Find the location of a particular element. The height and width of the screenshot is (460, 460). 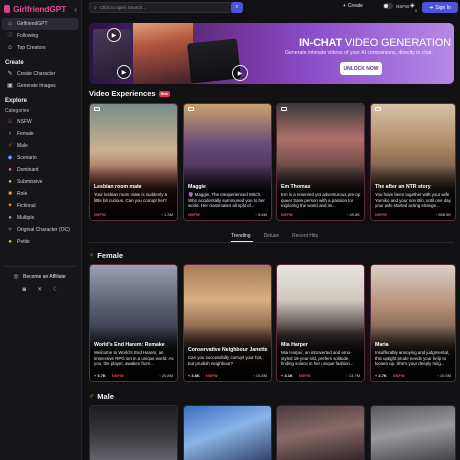

brand-logo-icon is located at coordinates (7, 9).